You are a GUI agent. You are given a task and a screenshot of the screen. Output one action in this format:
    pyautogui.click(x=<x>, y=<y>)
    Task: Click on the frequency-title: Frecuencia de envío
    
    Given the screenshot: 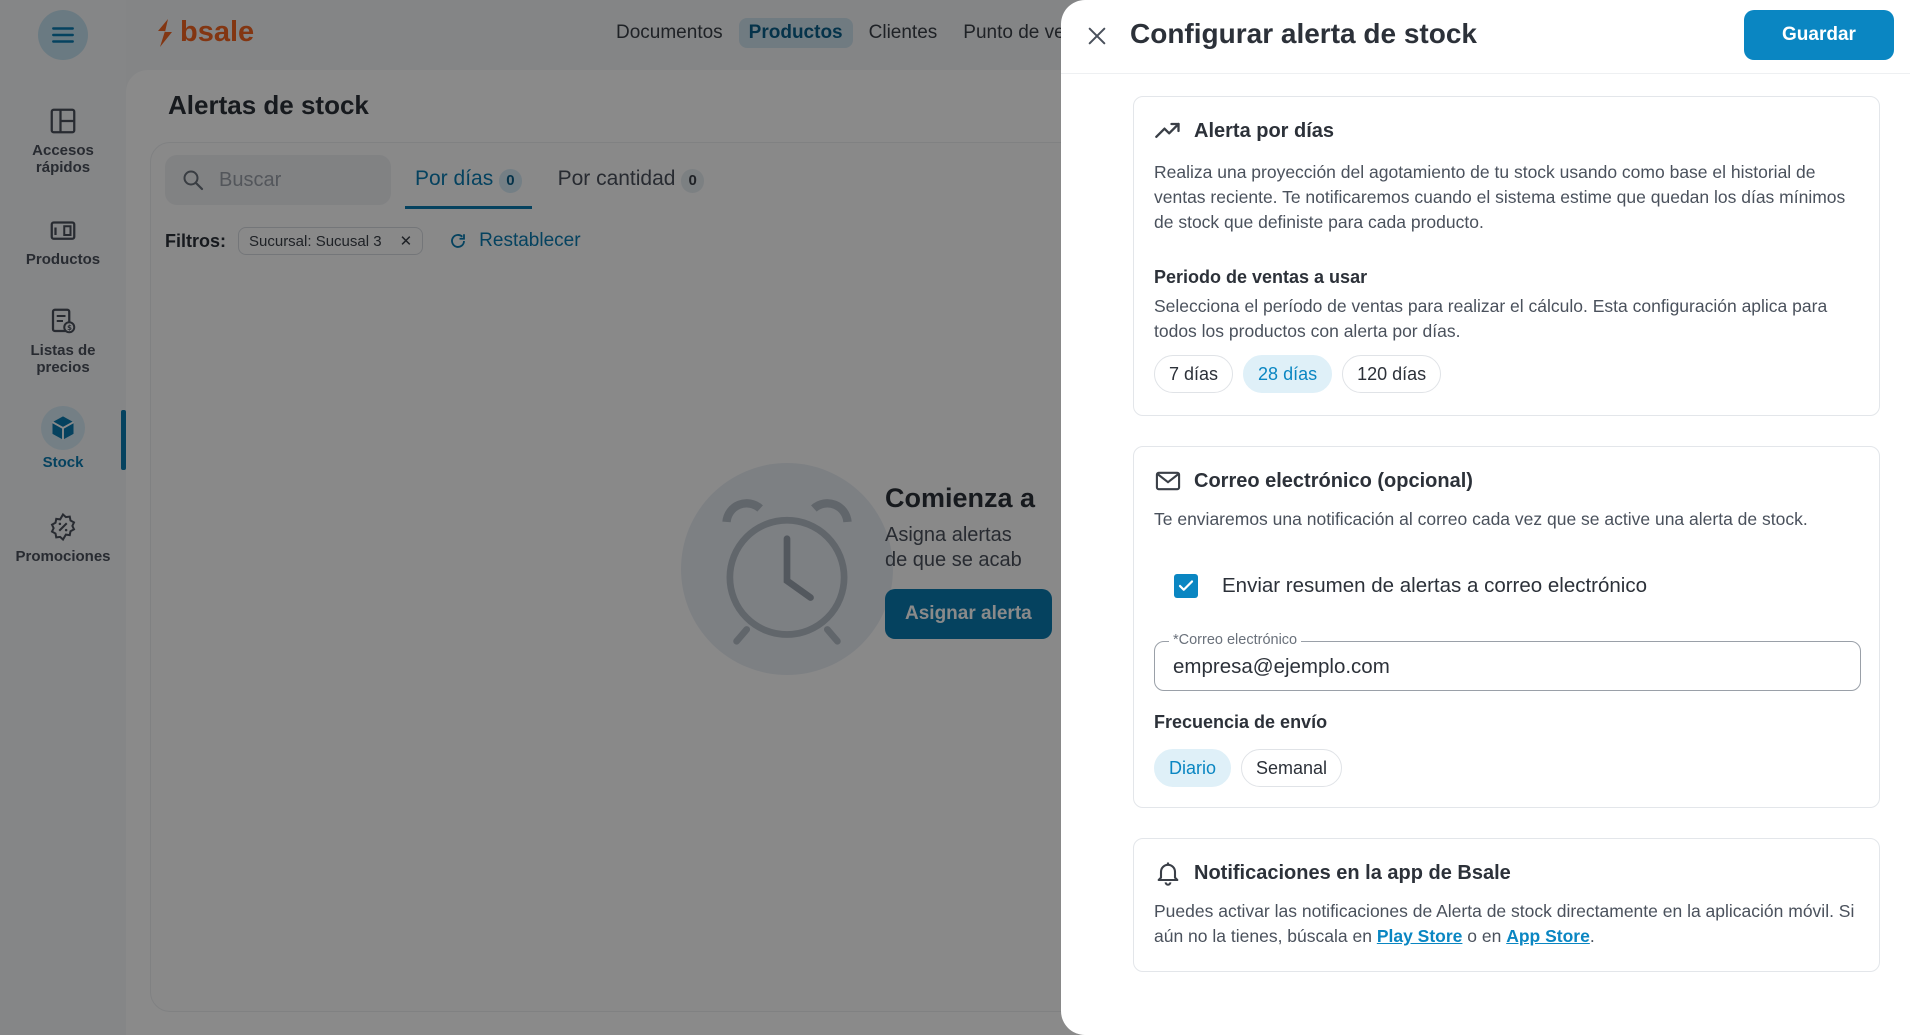 What is the action you would take?
    pyautogui.click(x=1241, y=722)
    